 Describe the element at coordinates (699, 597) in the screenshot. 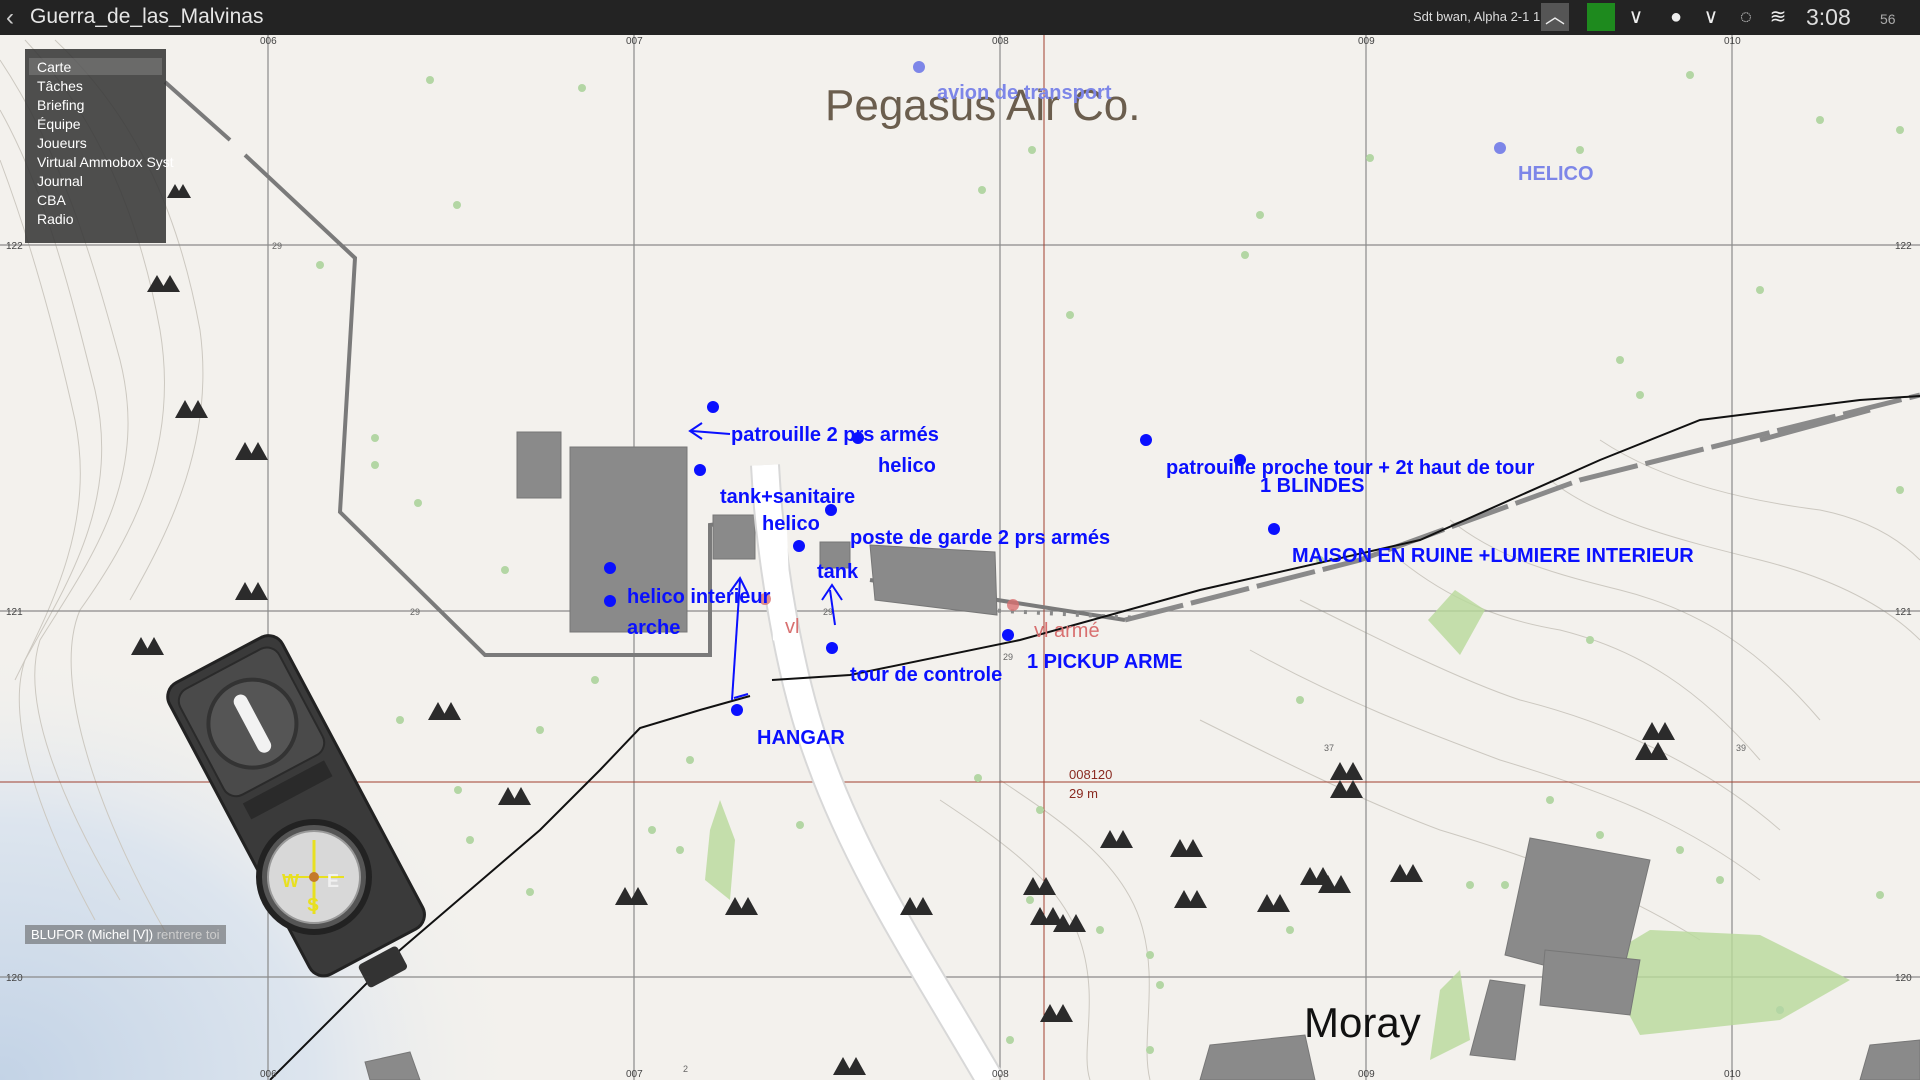

I see `marker-helico-interieur: helico interieur` at that location.